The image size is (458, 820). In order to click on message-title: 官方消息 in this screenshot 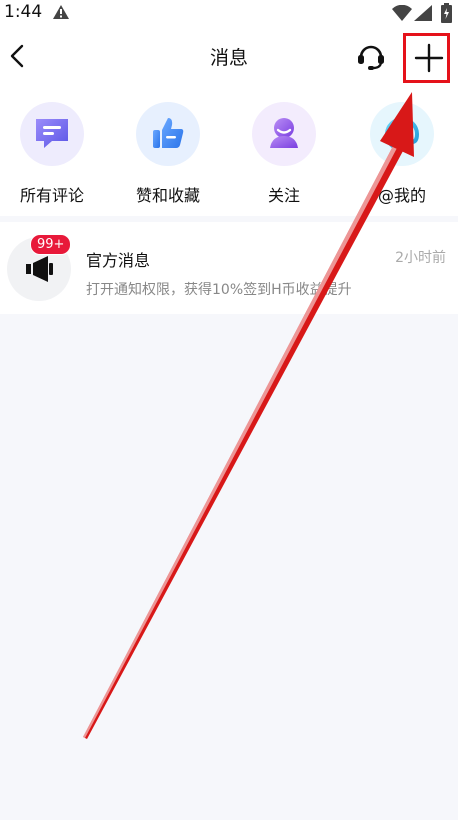, I will do `click(118, 260)`.